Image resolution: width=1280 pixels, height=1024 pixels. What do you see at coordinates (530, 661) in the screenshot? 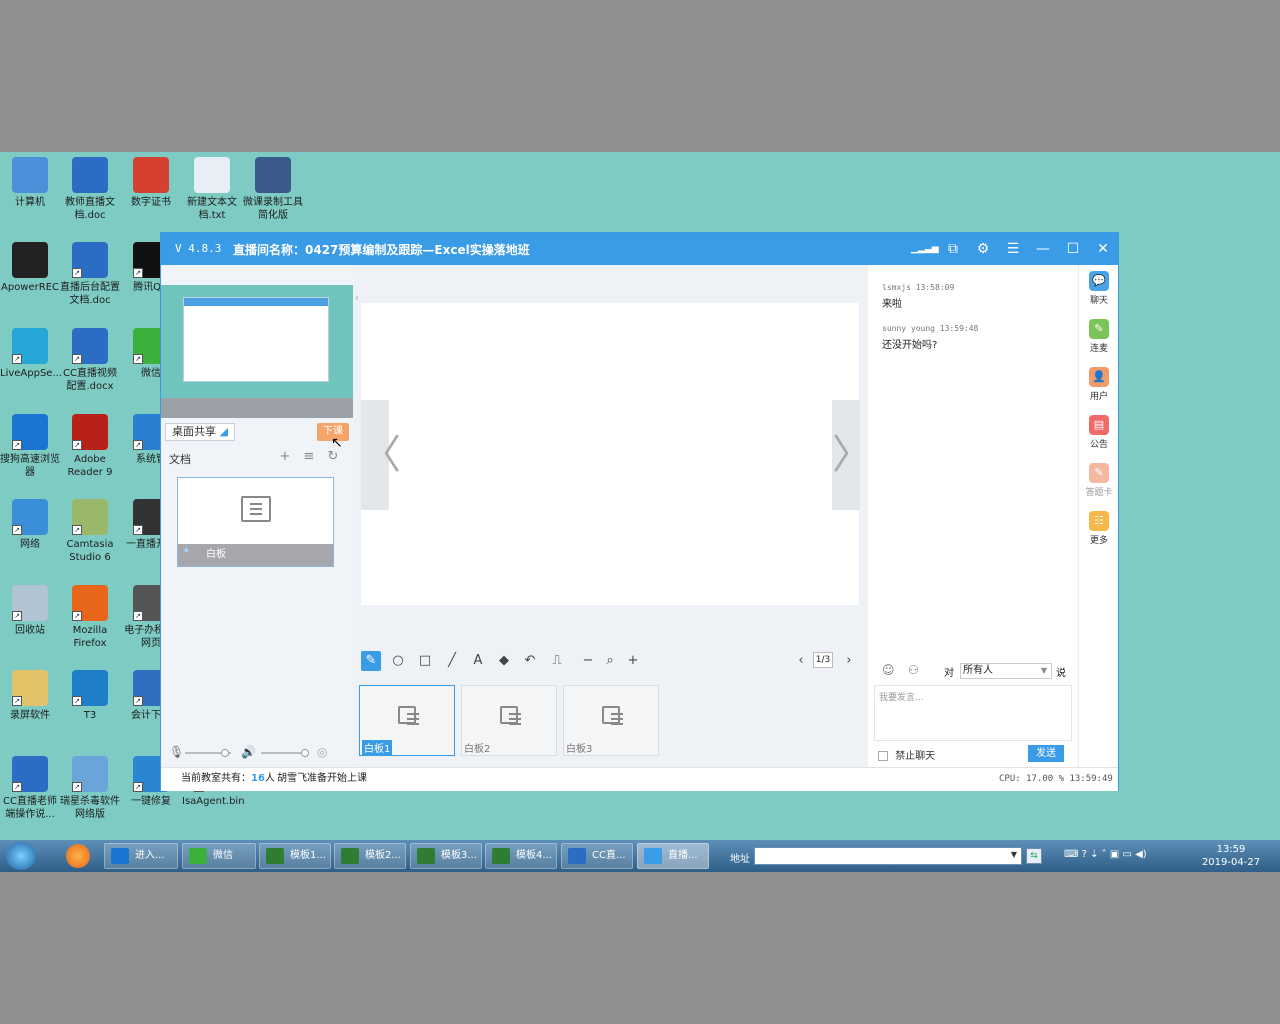
I see `undo-icon: ↶` at bounding box center [530, 661].